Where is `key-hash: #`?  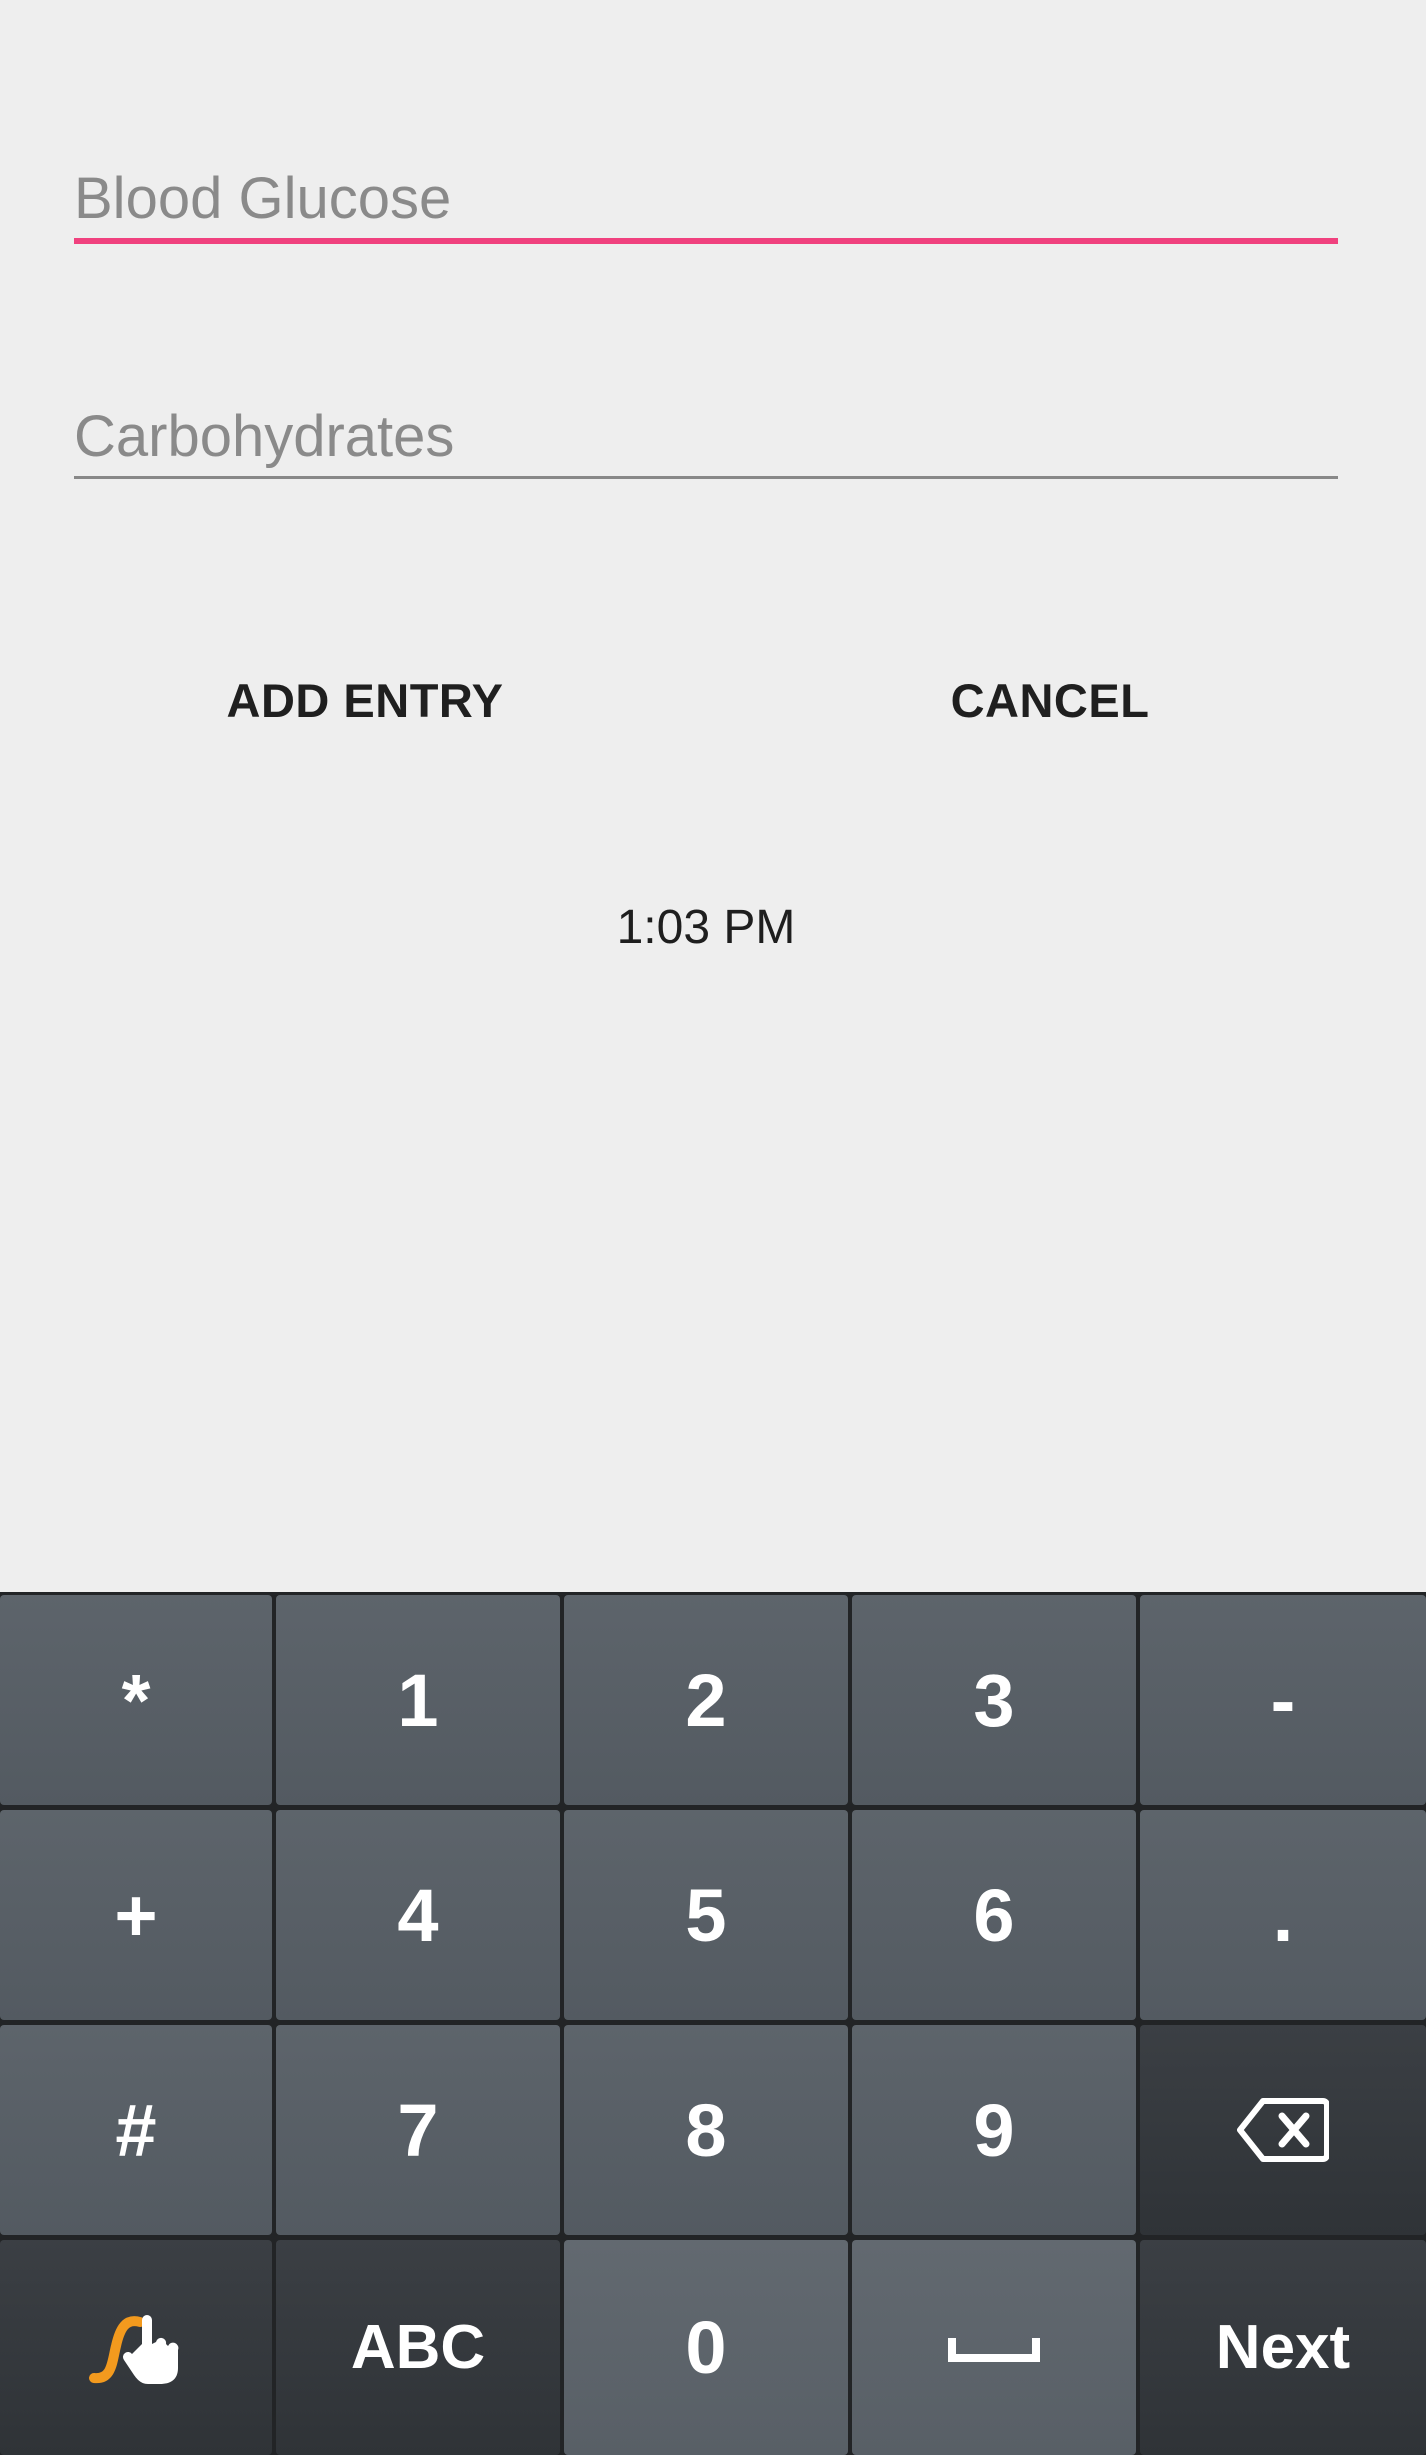
key-hash: # is located at coordinates (136, 2130).